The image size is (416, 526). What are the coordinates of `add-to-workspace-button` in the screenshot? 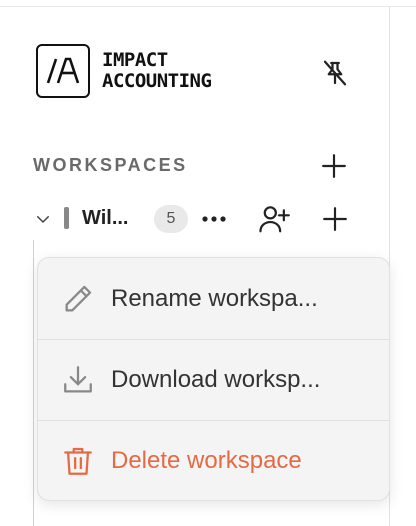 It's located at (335, 219).